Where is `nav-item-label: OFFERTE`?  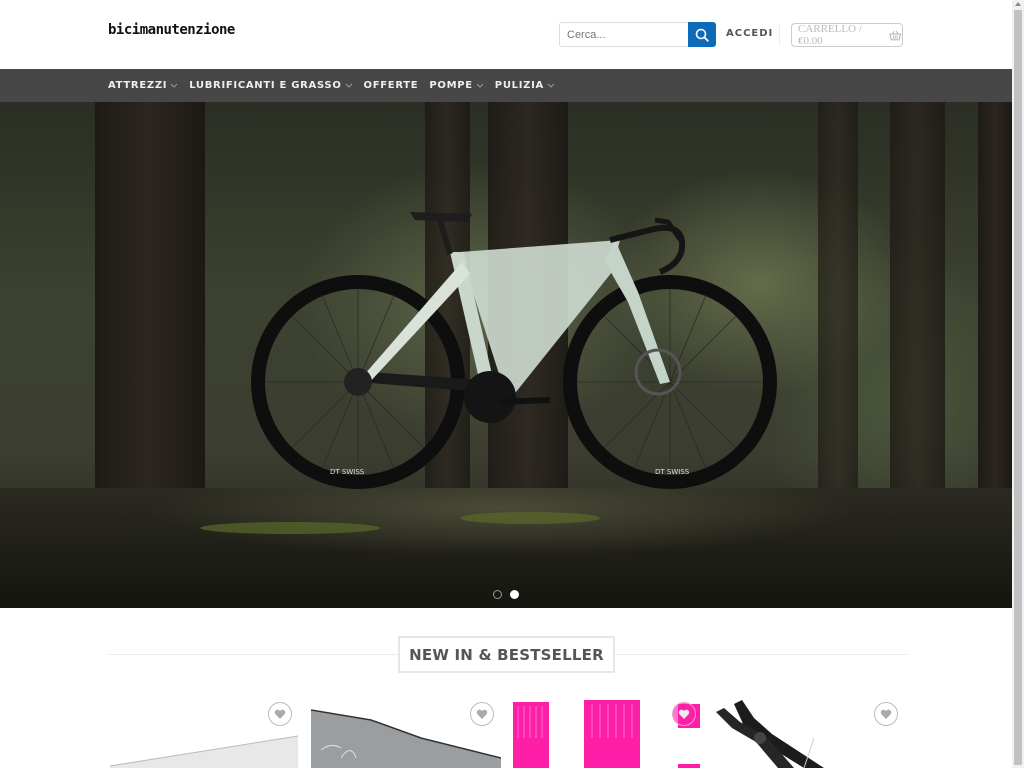
nav-item-label: OFFERTE is located at coordinates (391, 85).